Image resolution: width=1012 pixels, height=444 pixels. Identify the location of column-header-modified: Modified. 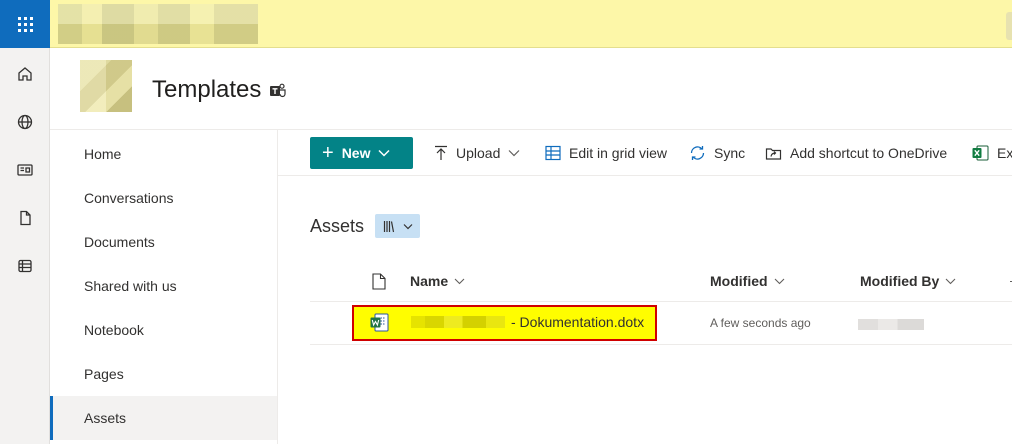
(747, 281).